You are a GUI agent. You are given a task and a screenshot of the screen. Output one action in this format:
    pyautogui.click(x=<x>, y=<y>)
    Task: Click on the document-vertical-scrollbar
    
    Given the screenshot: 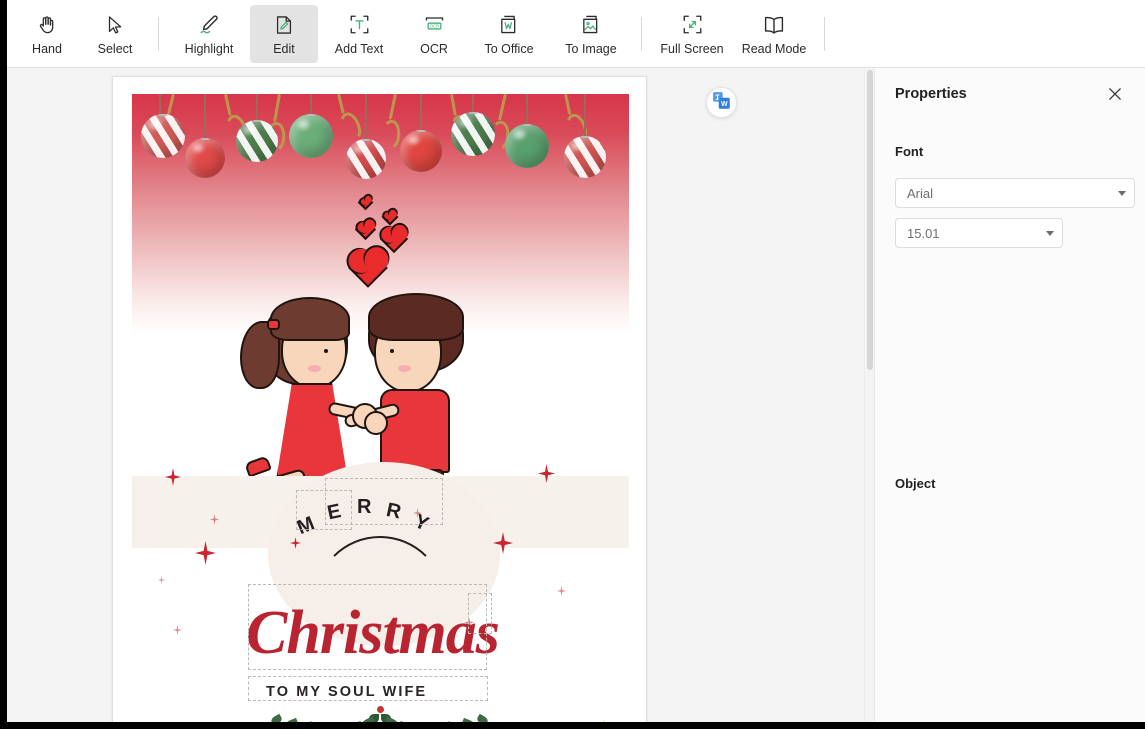 What is the action you would take?
    pyautogui.click(x=869, y=395)
    